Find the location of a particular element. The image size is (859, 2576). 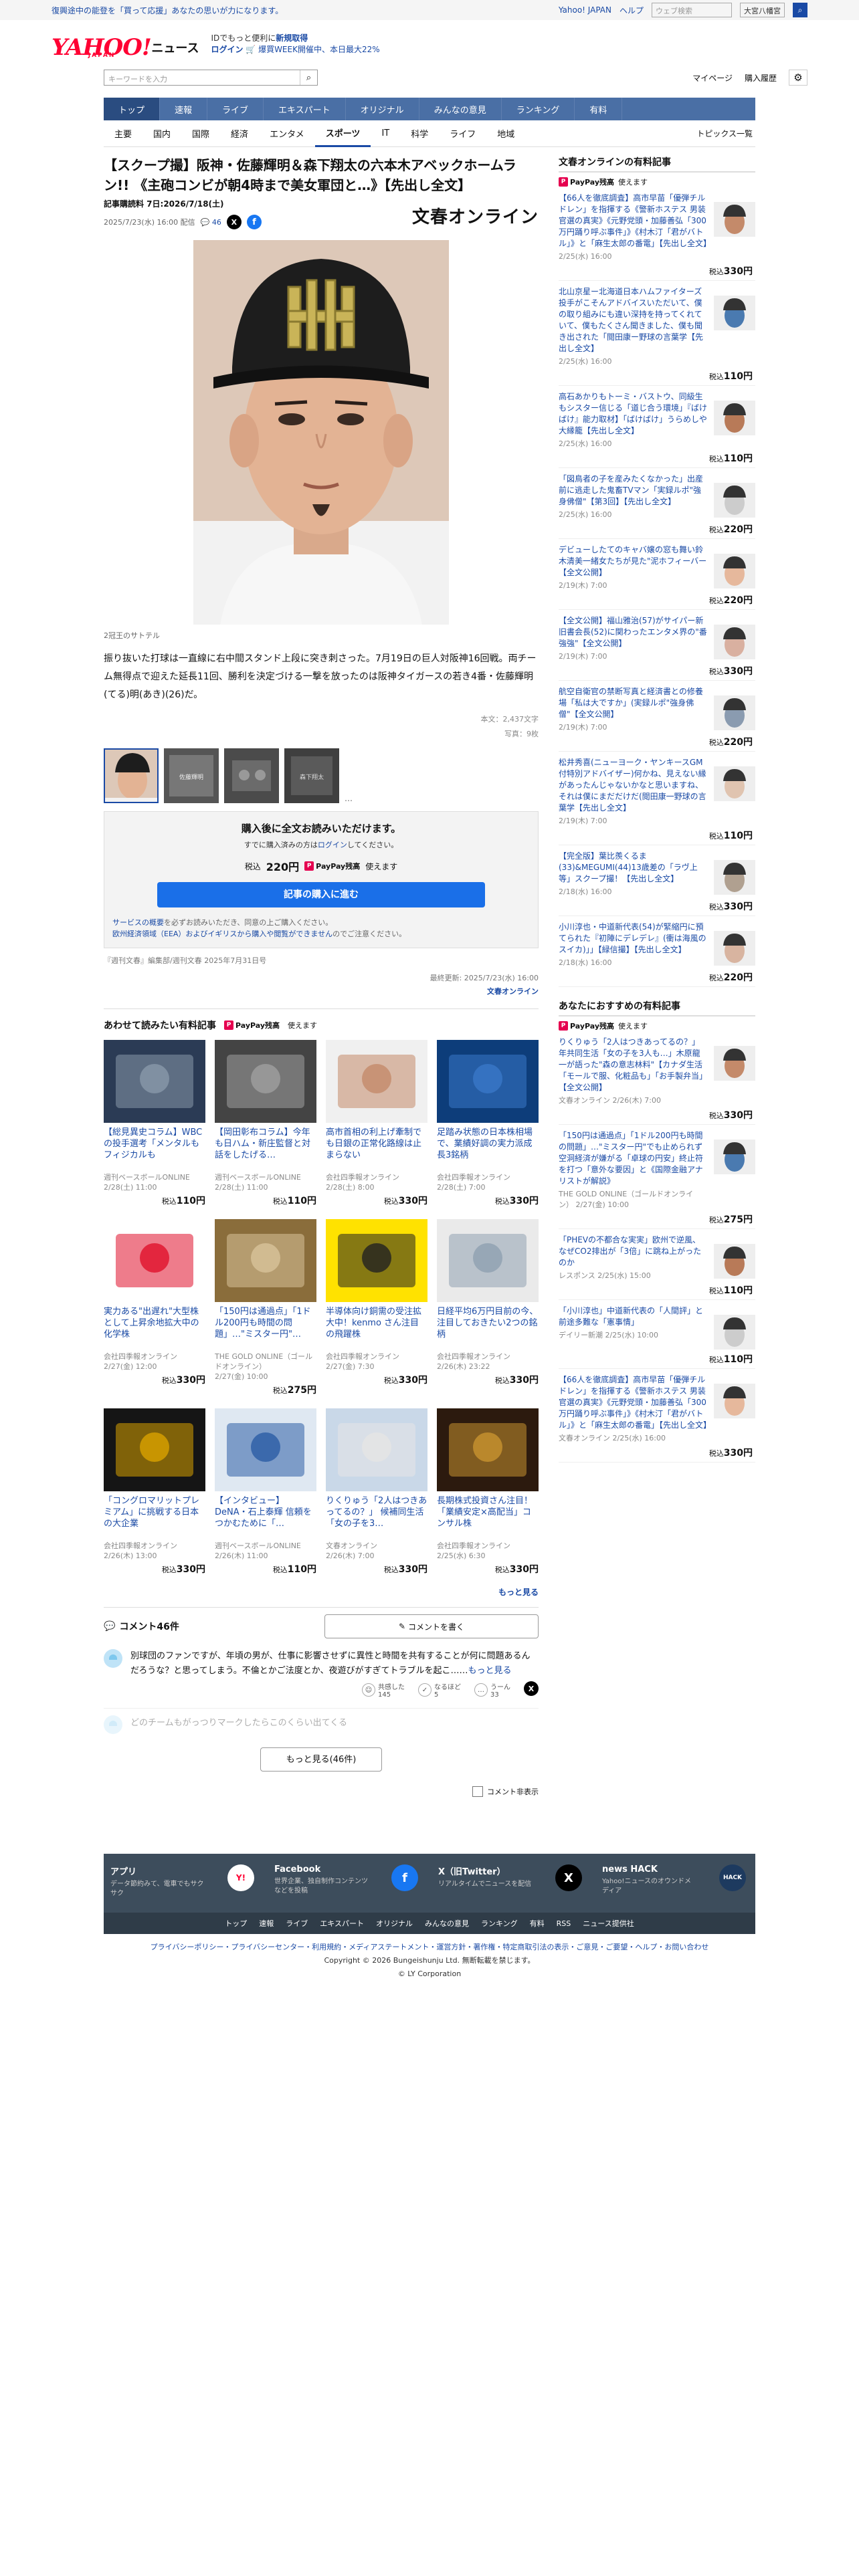

cat-life: ライフ is located at coordinates (462, 133).